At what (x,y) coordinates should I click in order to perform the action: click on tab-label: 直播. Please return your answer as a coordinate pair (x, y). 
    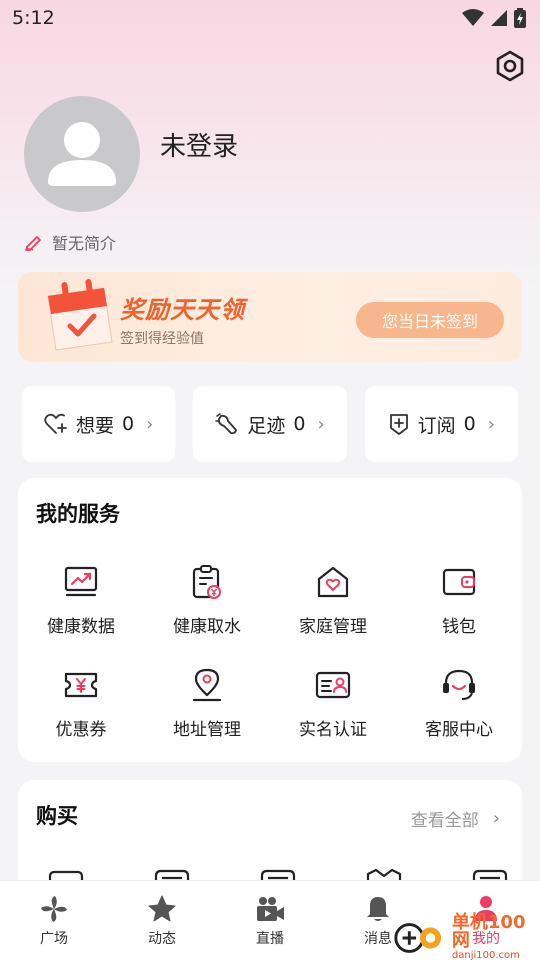
    Looking at the image, I should click on (270, 938).